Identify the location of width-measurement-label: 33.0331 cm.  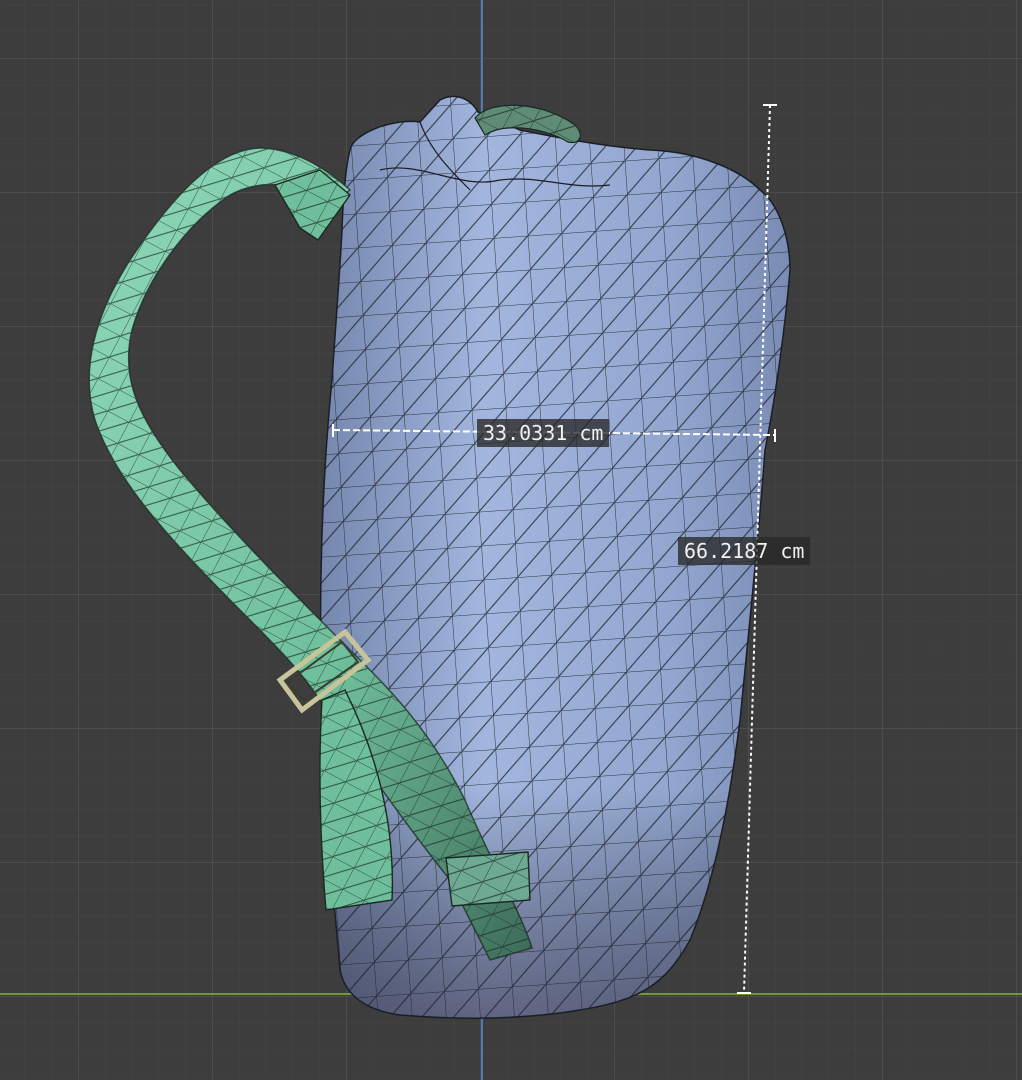
(543, 433).